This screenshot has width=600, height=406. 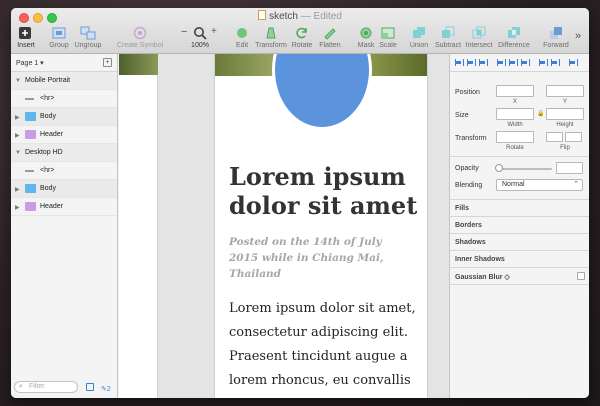 I want to click on difference-button: Difference, so click(x=514, y=37).